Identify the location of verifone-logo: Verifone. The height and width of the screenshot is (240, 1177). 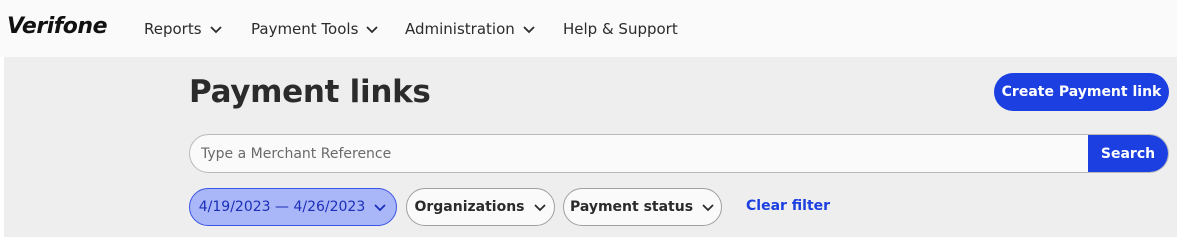
(57, 26).